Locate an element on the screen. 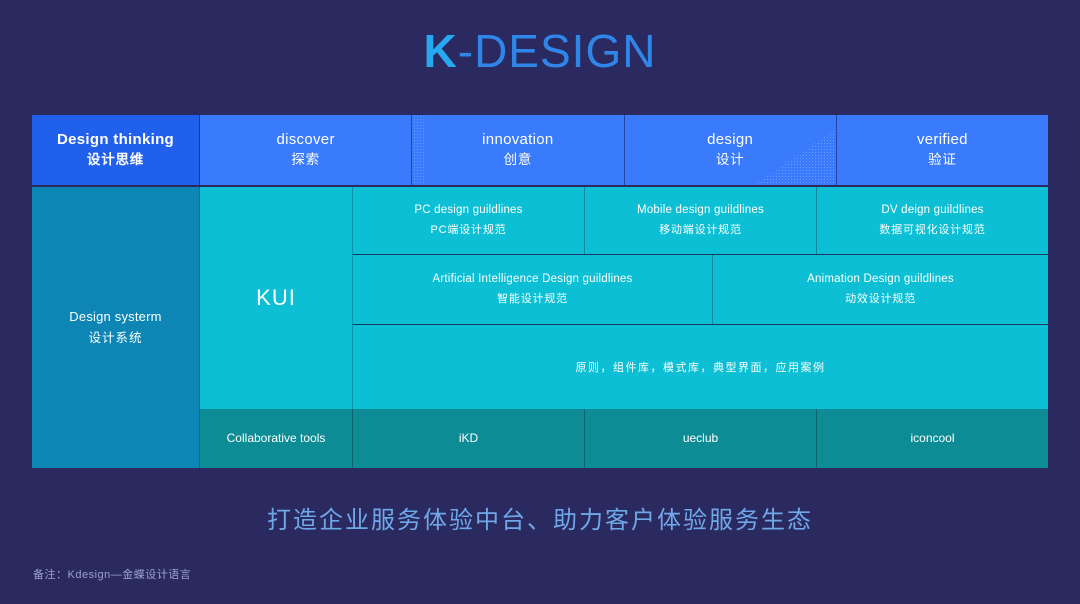 The image size is (1080, 604). guideline-row-assets: 原则，组件库，模式库，典型界面，应用案例 is located at coordinates (700, 367).